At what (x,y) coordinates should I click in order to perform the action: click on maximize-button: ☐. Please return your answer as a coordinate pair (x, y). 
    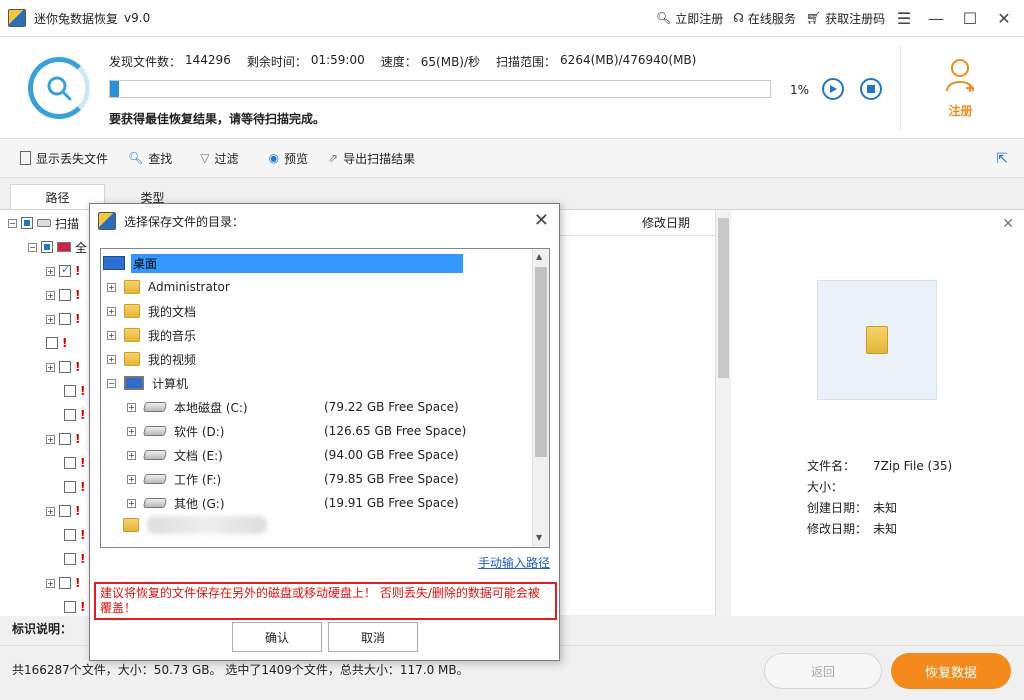
    Looking at the image, I should click on (970, 18).